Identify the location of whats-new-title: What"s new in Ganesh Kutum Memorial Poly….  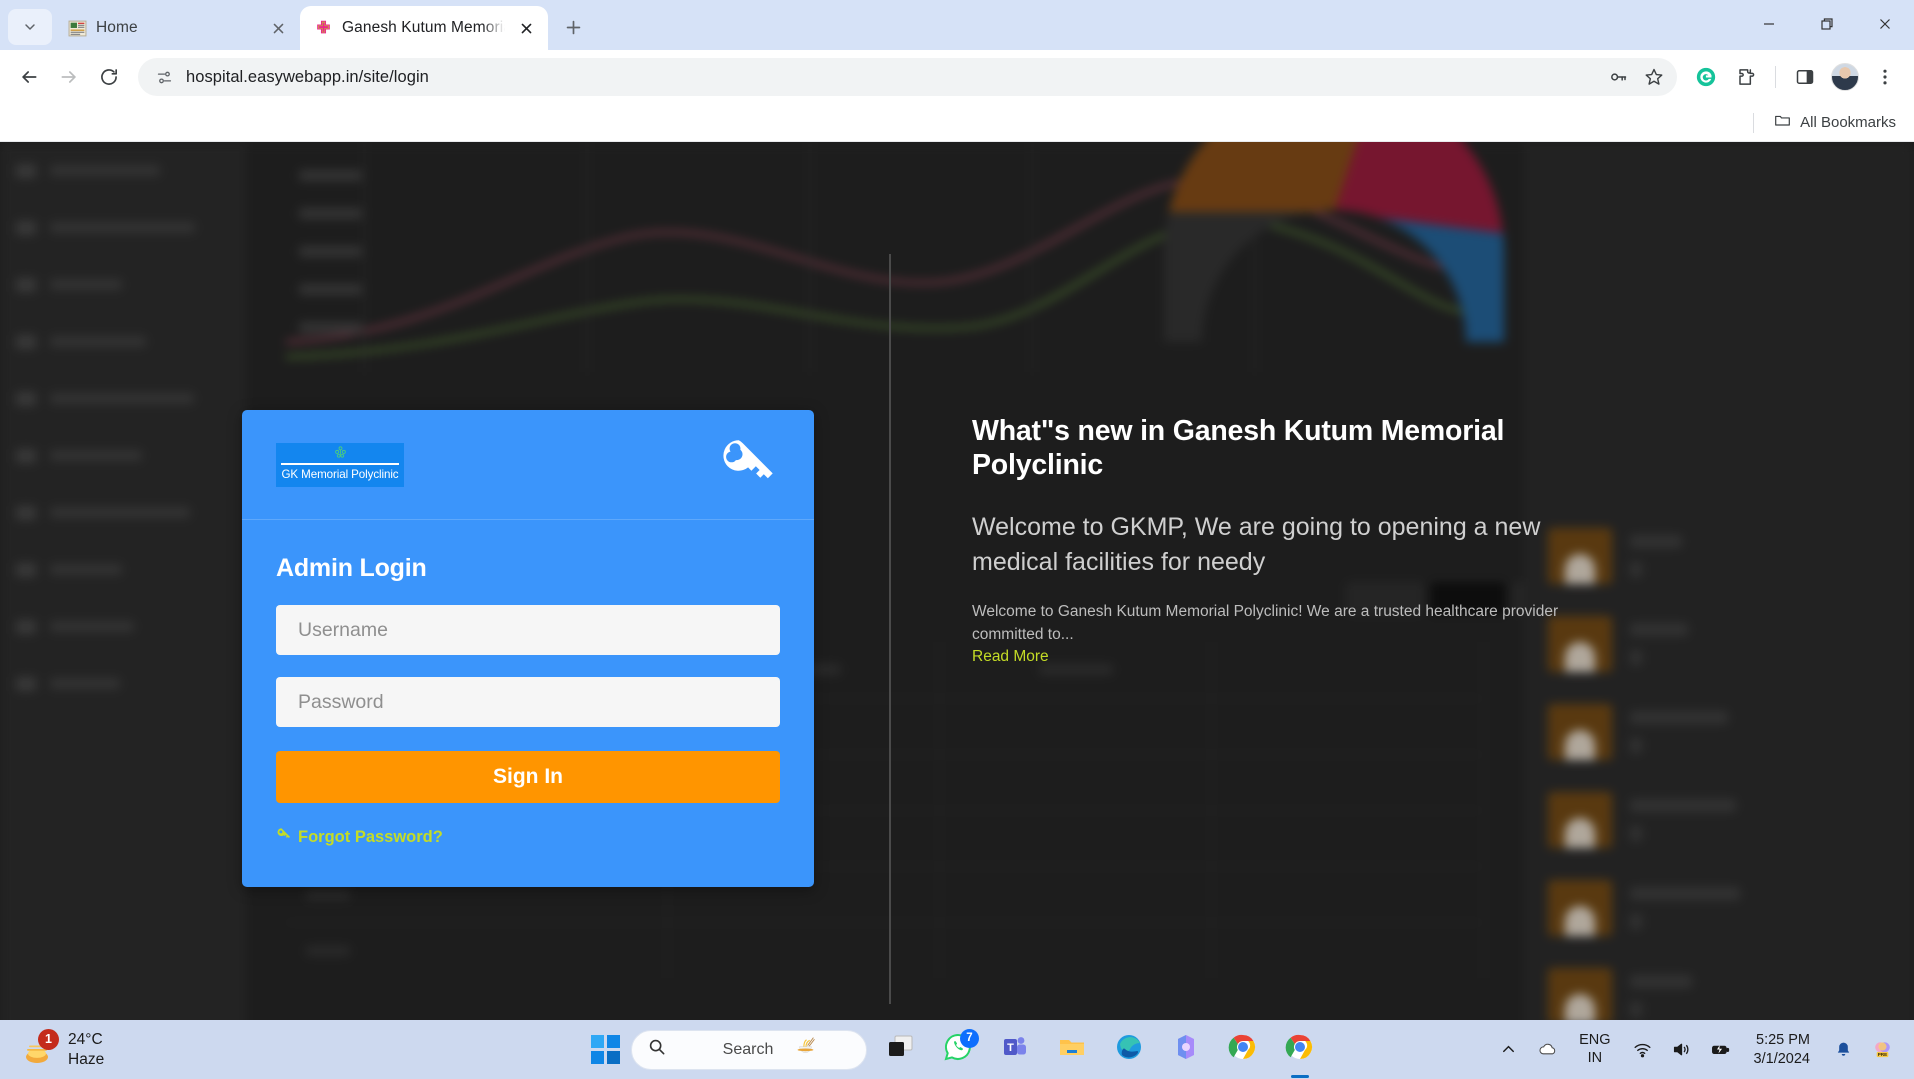
(1238, 448).